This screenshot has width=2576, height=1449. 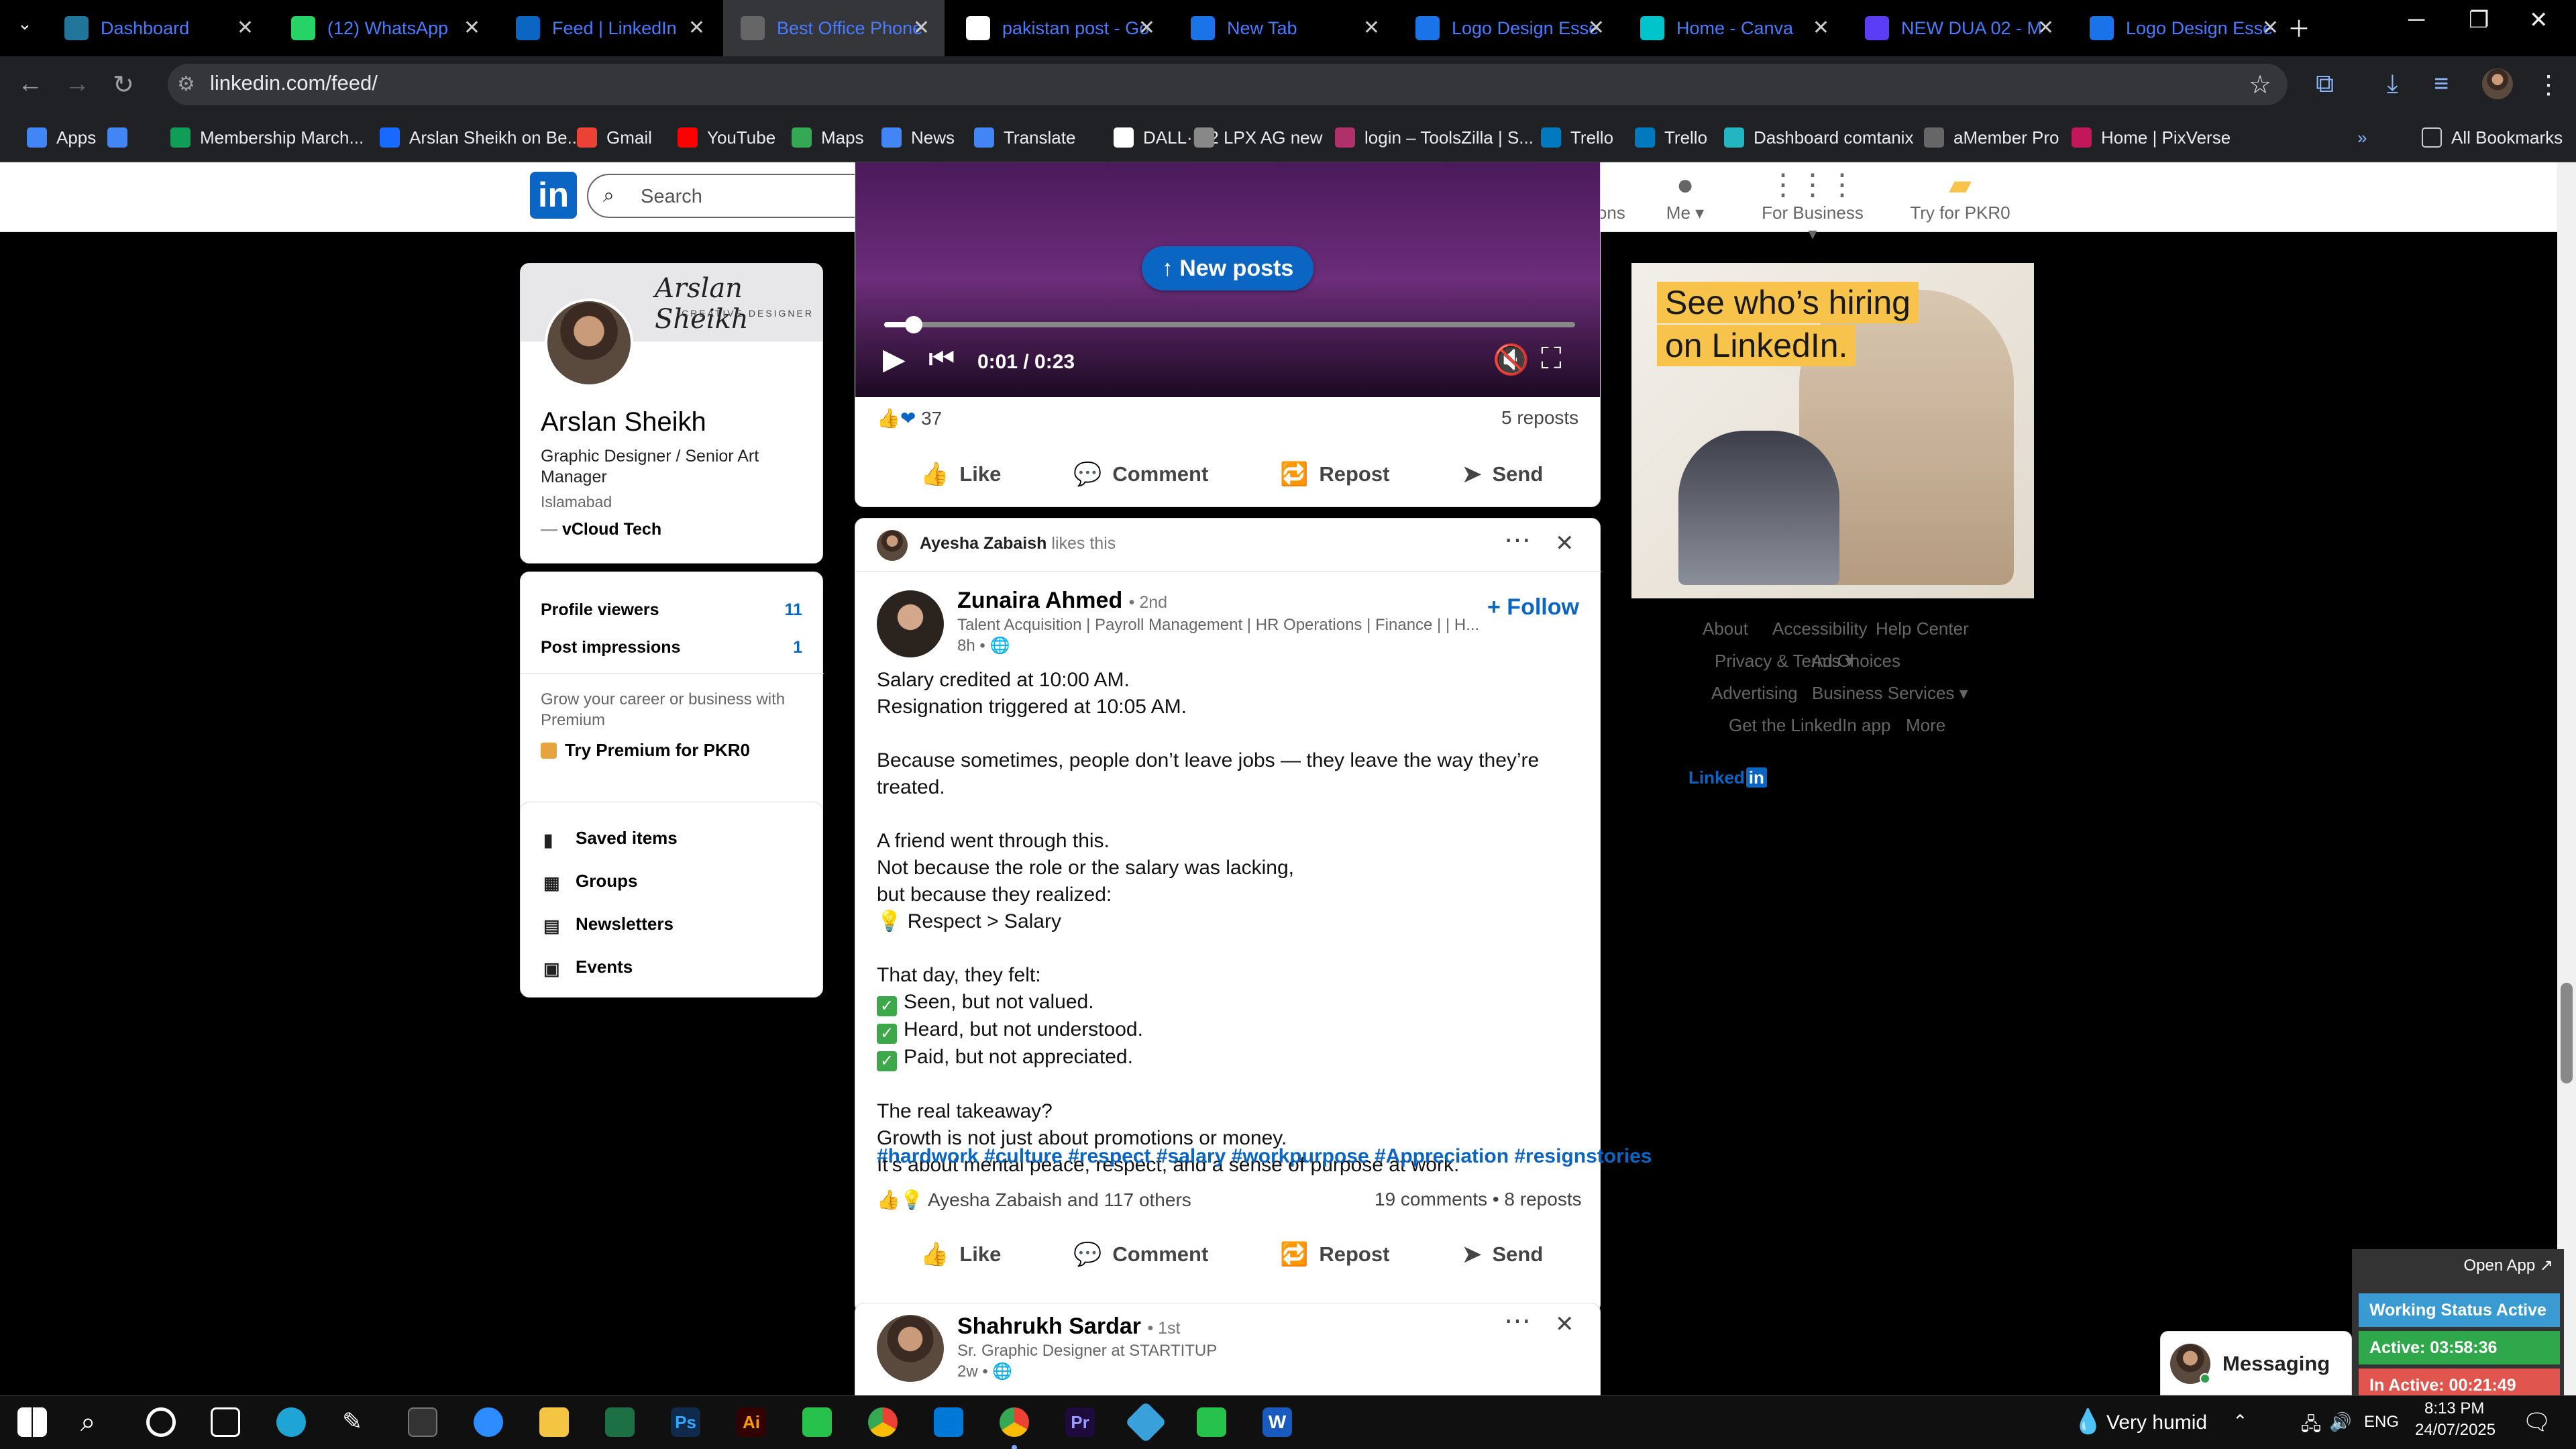 I want to click on minimize-button: ─, so click(x=2416, y=20).